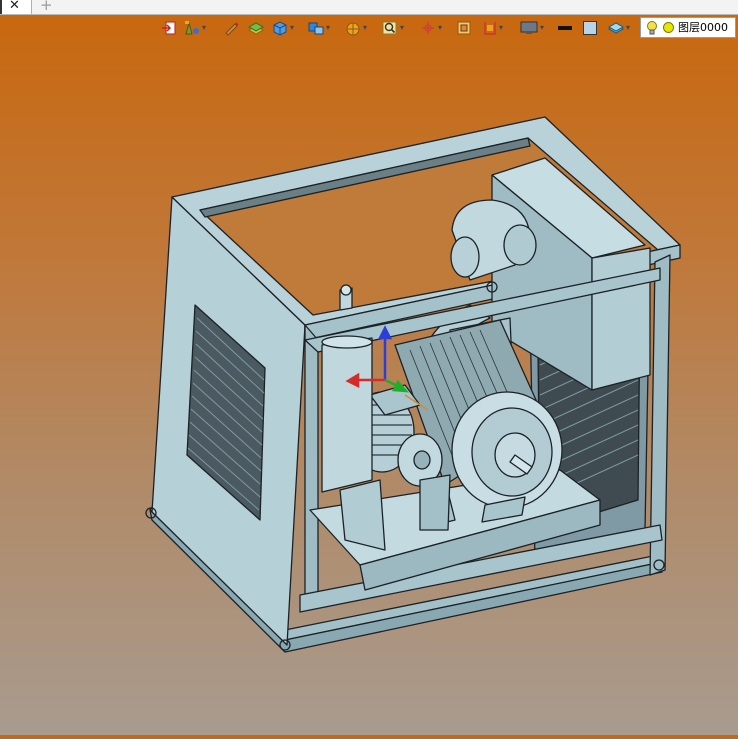 This screenshot has height=739, width=738. I want to click on layer-stack-button: ▾, so click(618, 28).